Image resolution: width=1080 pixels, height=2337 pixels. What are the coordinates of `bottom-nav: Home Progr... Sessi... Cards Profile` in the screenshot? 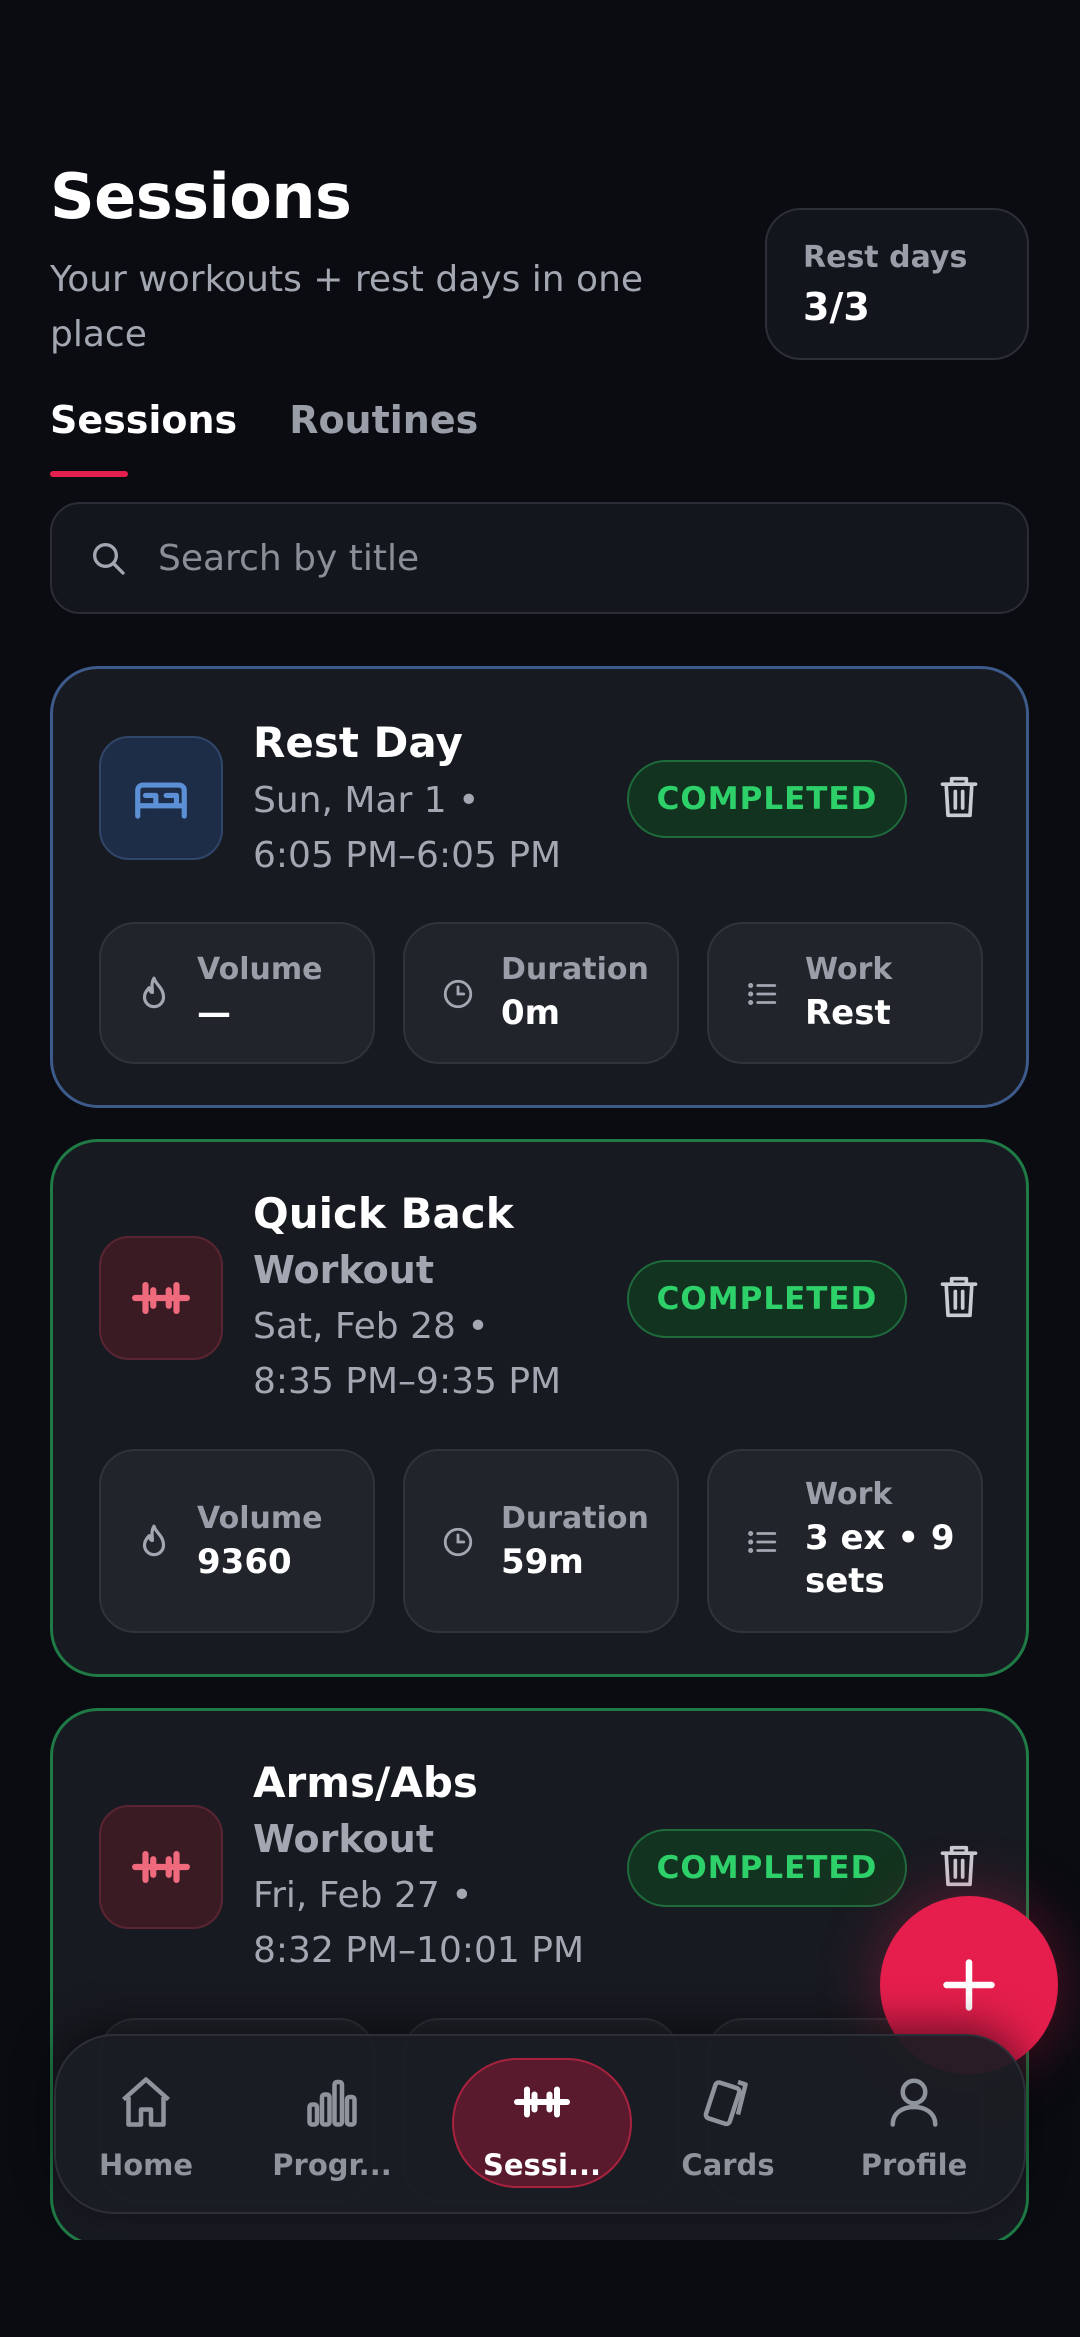 It's located at (540, 2124).